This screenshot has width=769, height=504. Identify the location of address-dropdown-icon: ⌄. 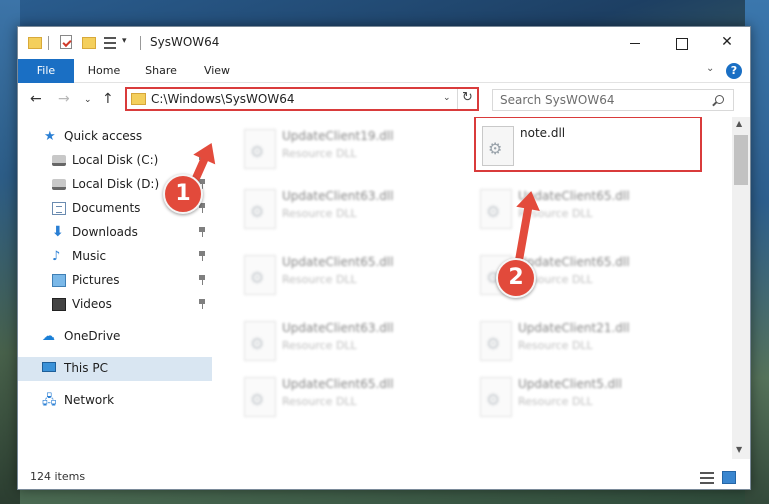
(447, 98).